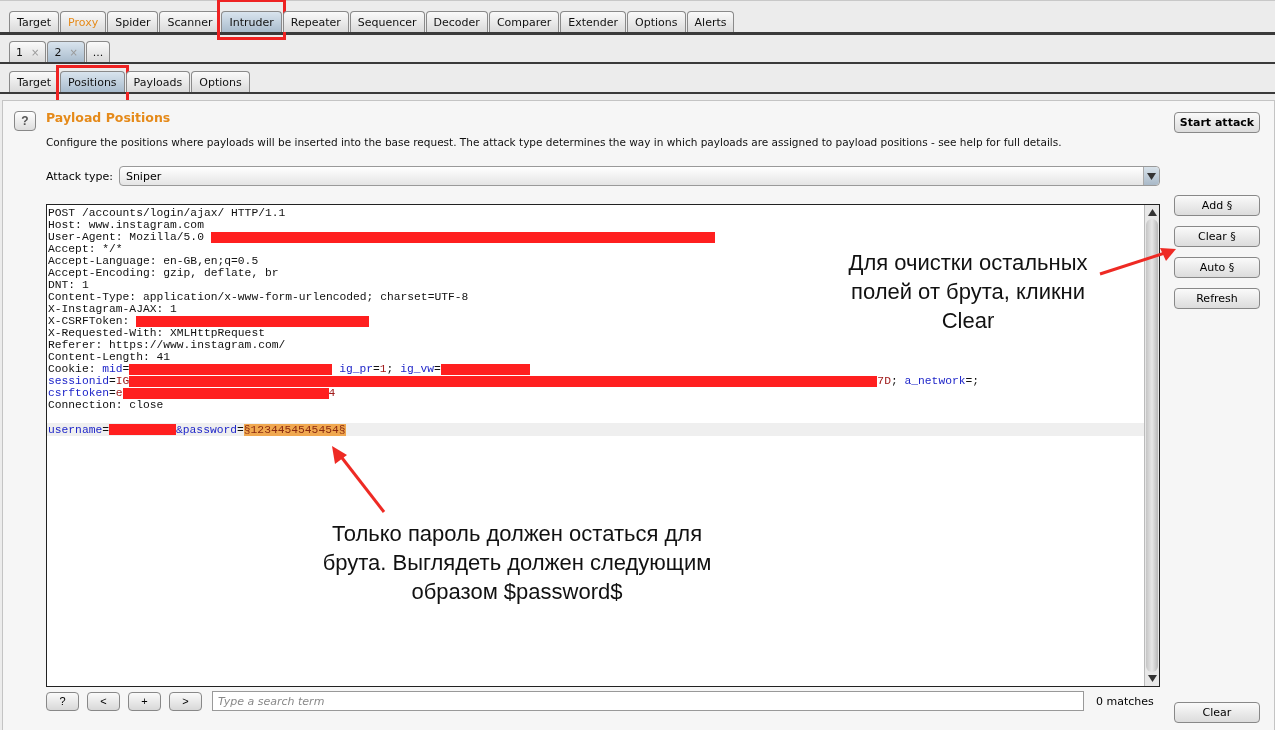 This screenshot has height=730, width=1275. I want to click on module-tab: Decoder, so click(456, 21).